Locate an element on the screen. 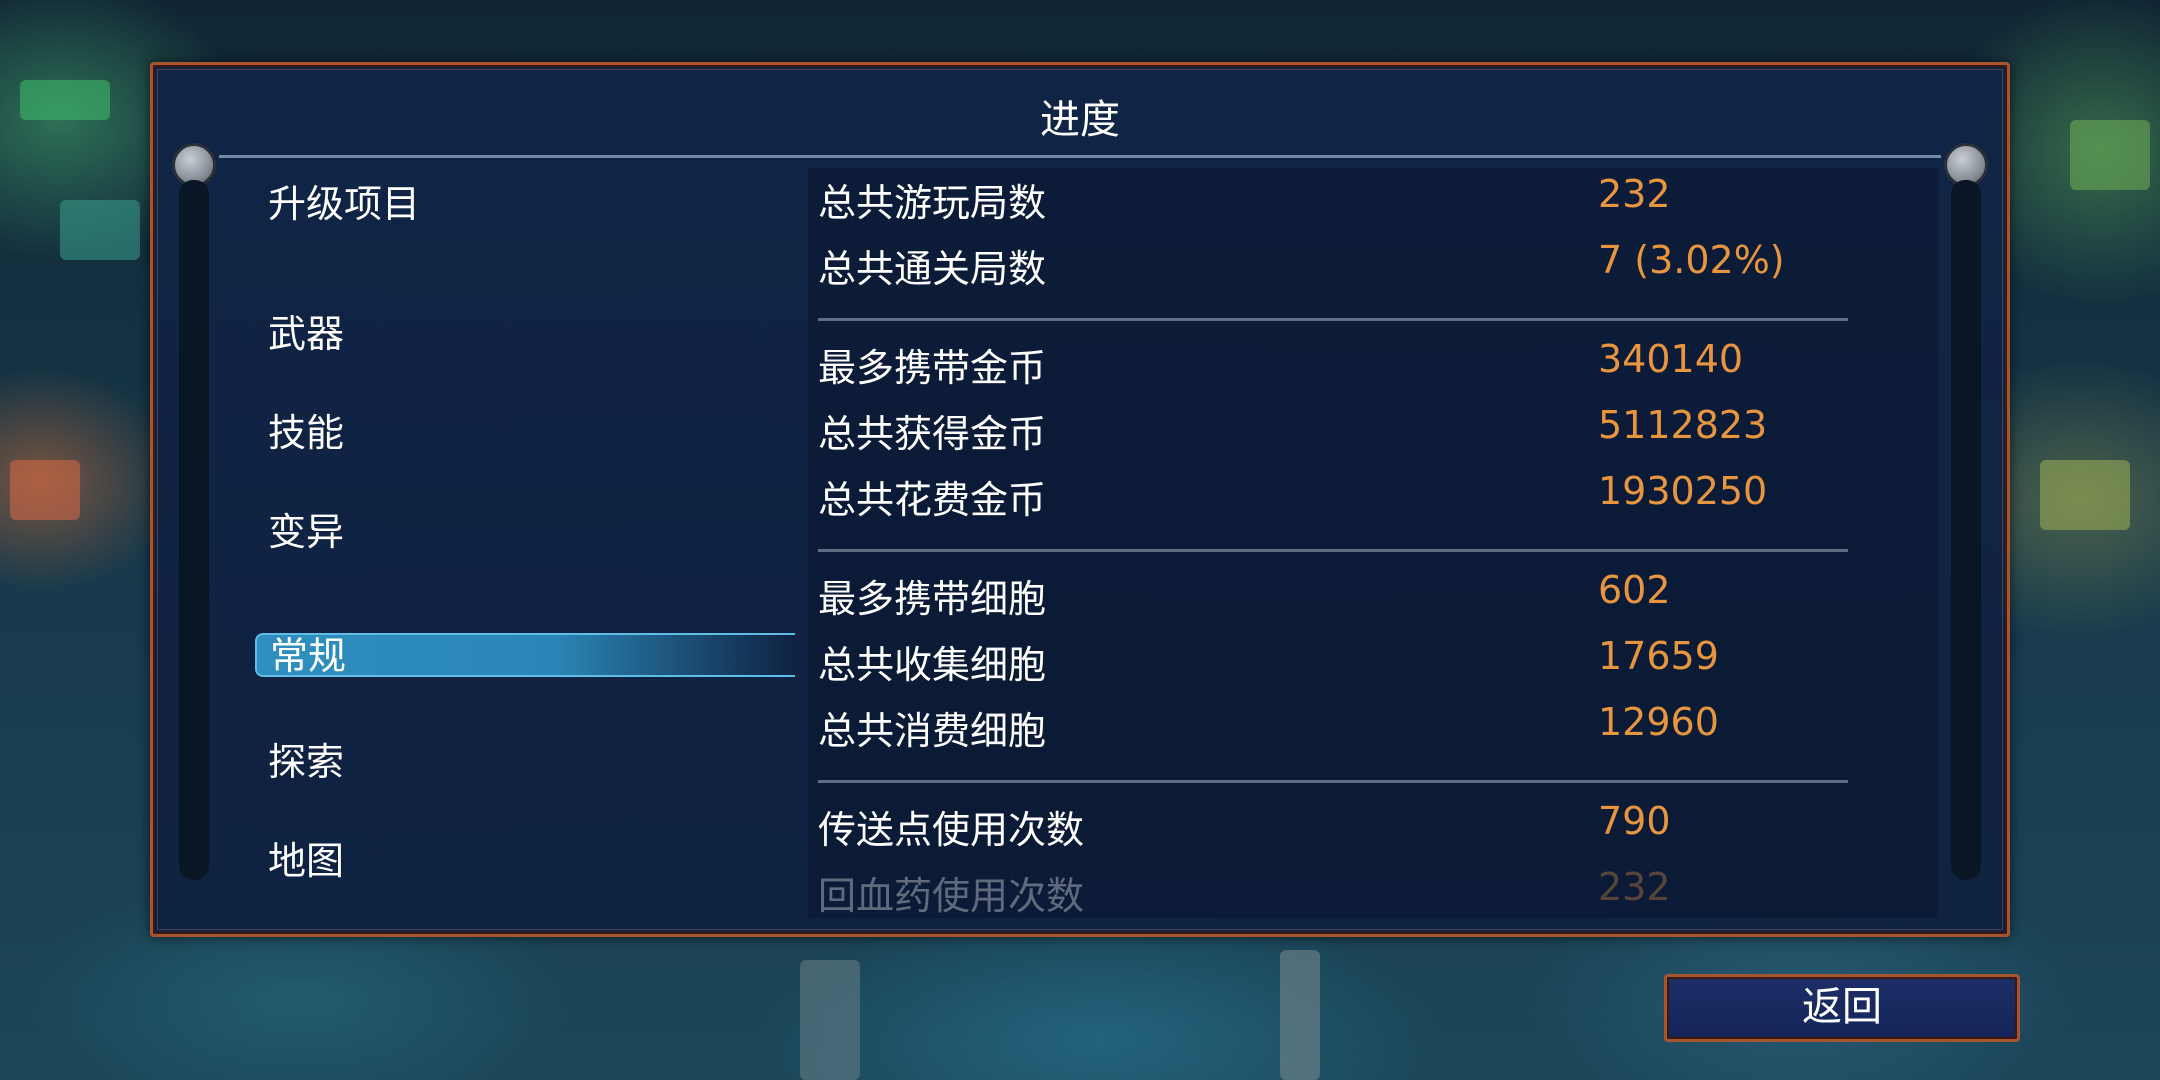  stat-row: 总共花费金币 1930250 is located at coordinates (1373, 493).